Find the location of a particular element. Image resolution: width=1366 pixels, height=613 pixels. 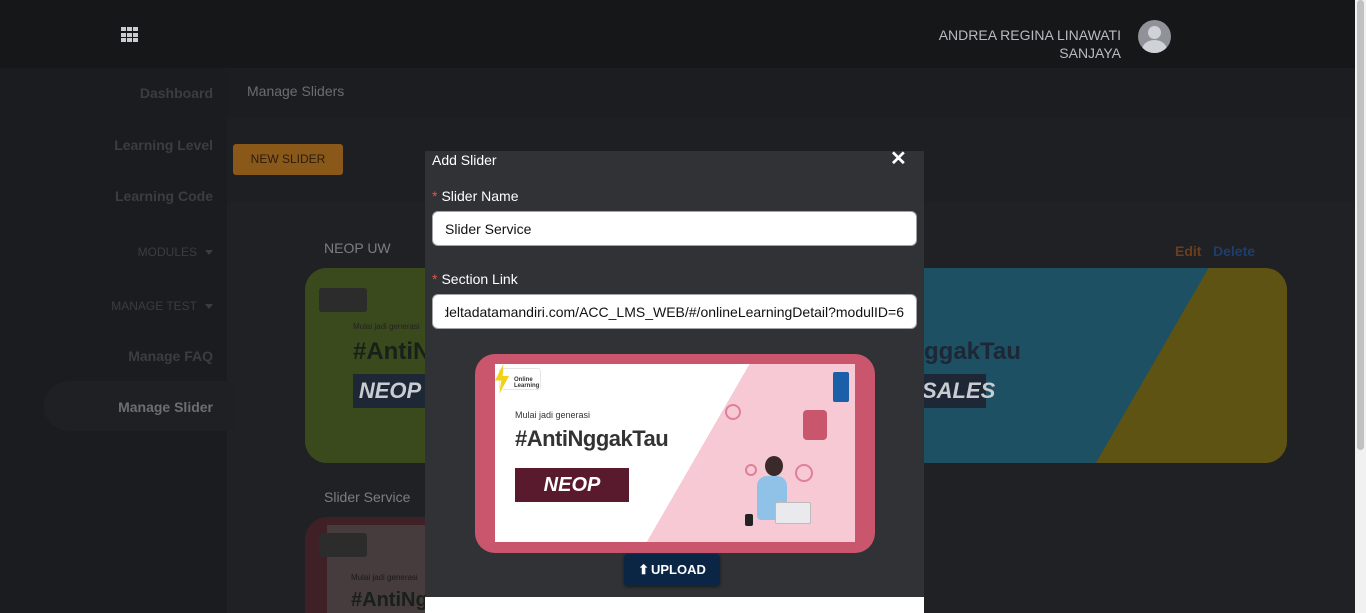

section-link-input is located at coordinates (674, 311).